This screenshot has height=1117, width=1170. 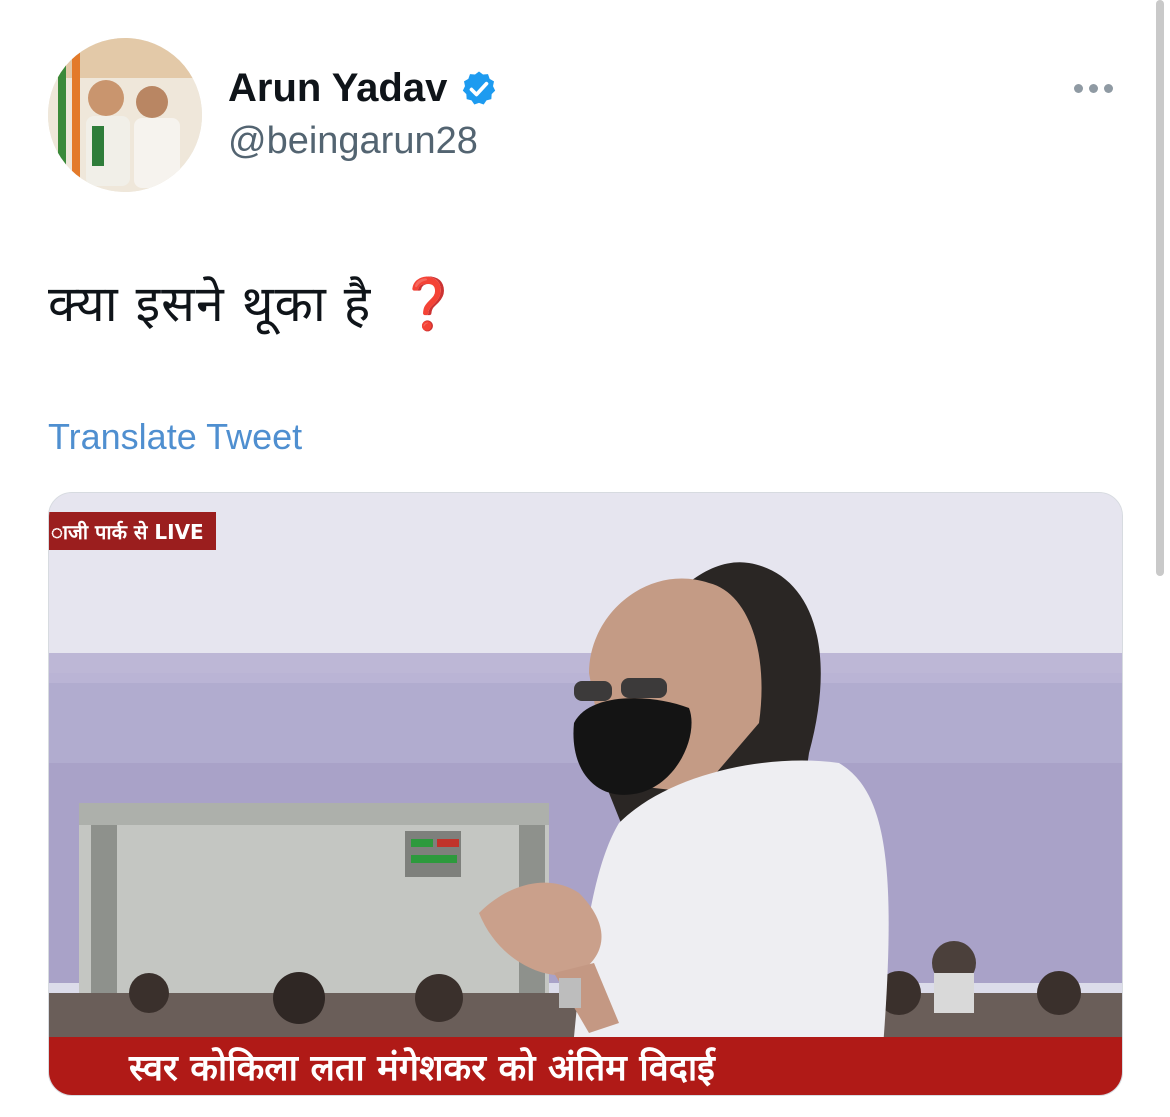 I want to click on verified-badge-icon, so click(x=479, y=89).